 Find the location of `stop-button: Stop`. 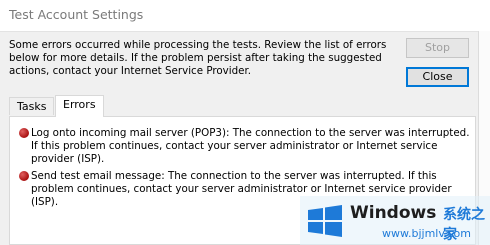

stop-button: Stop is located at coordinates (437, 48).